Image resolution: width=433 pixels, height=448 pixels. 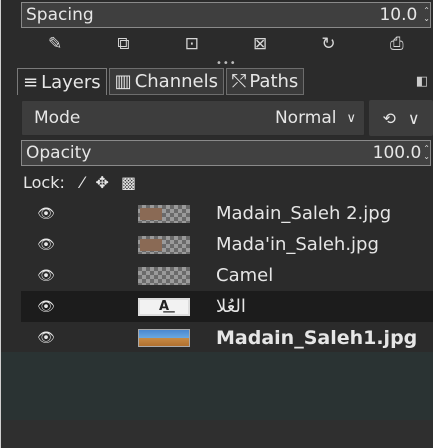 What do you see at coordinates (102, 182) in the screenshot?
I see `lock-position-icon: ✥` at bounding box center [102, 182].